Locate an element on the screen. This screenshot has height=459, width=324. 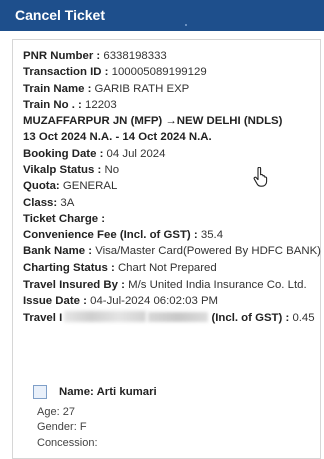
booking-date-value: 04 Jul 2024 is located at coordinates (136, 153).